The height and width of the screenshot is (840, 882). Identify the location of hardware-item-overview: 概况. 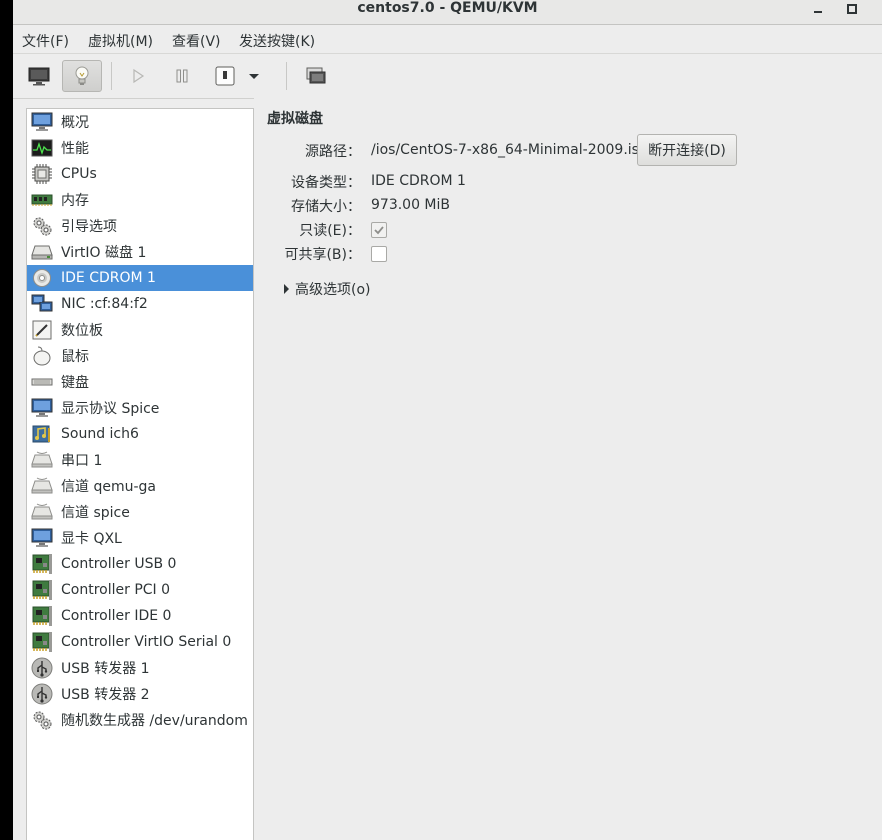
(140, 122).